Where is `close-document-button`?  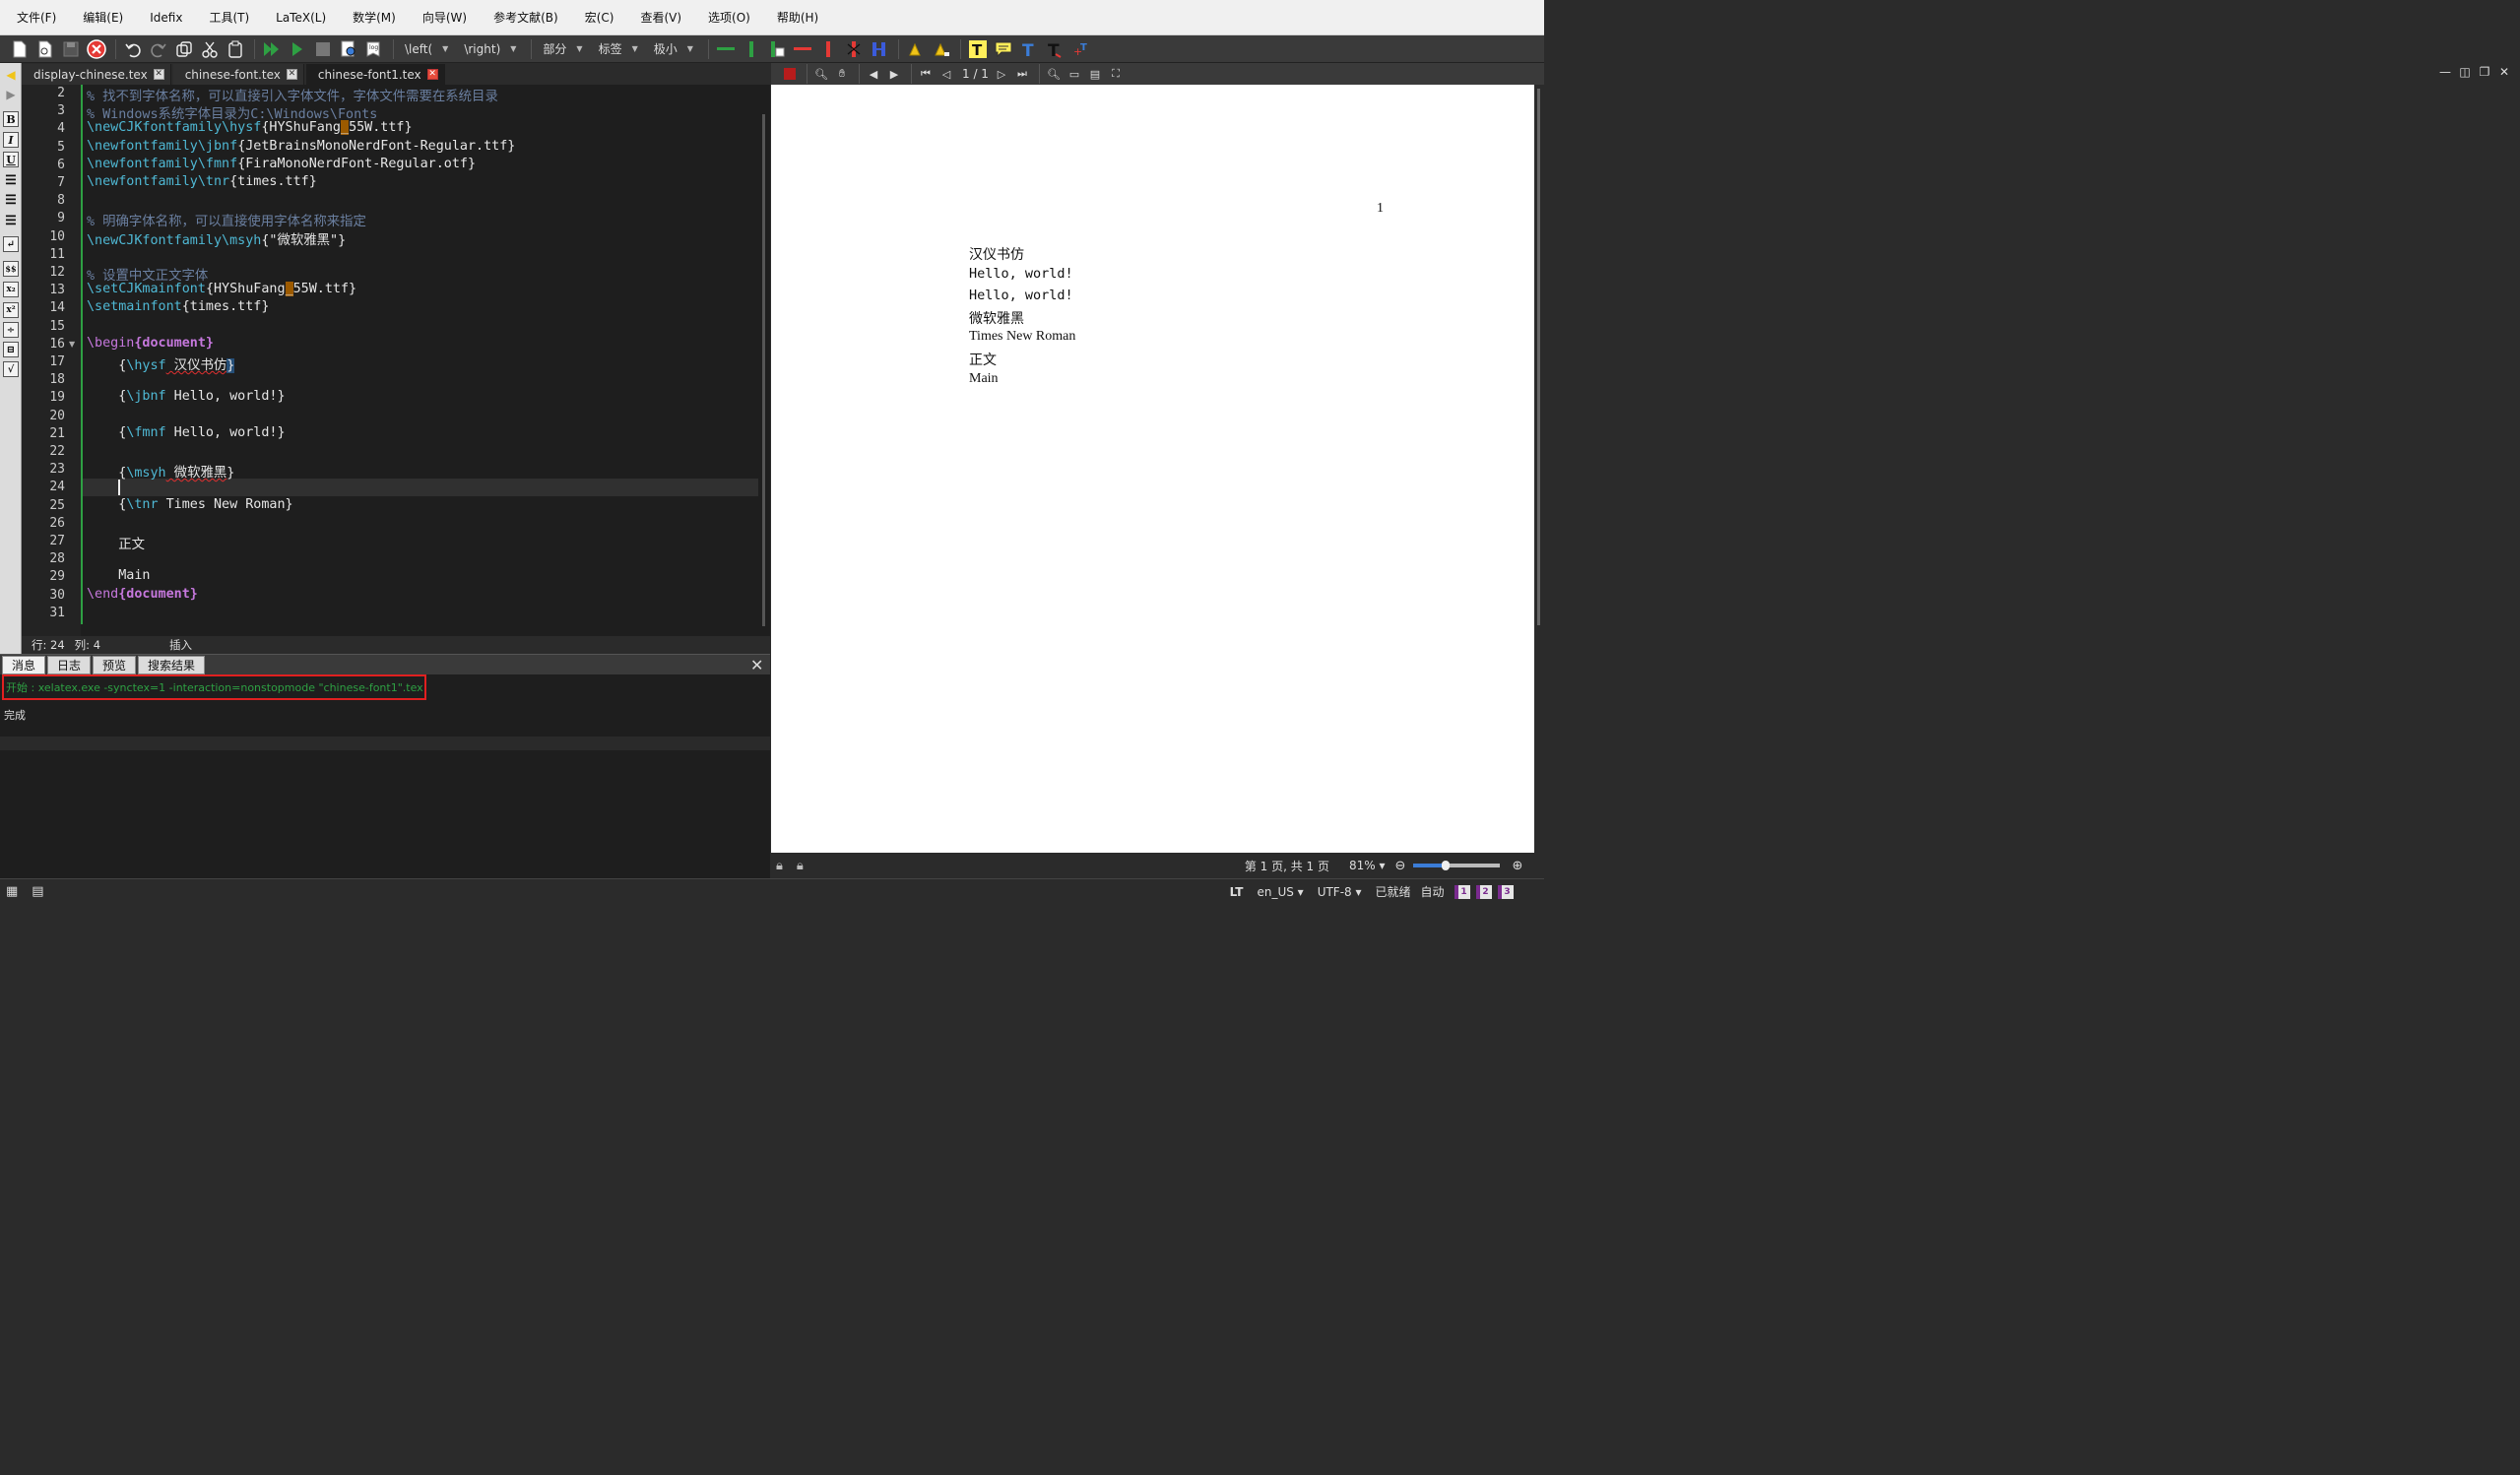
close-document-button is located at coordinates (96, 49).